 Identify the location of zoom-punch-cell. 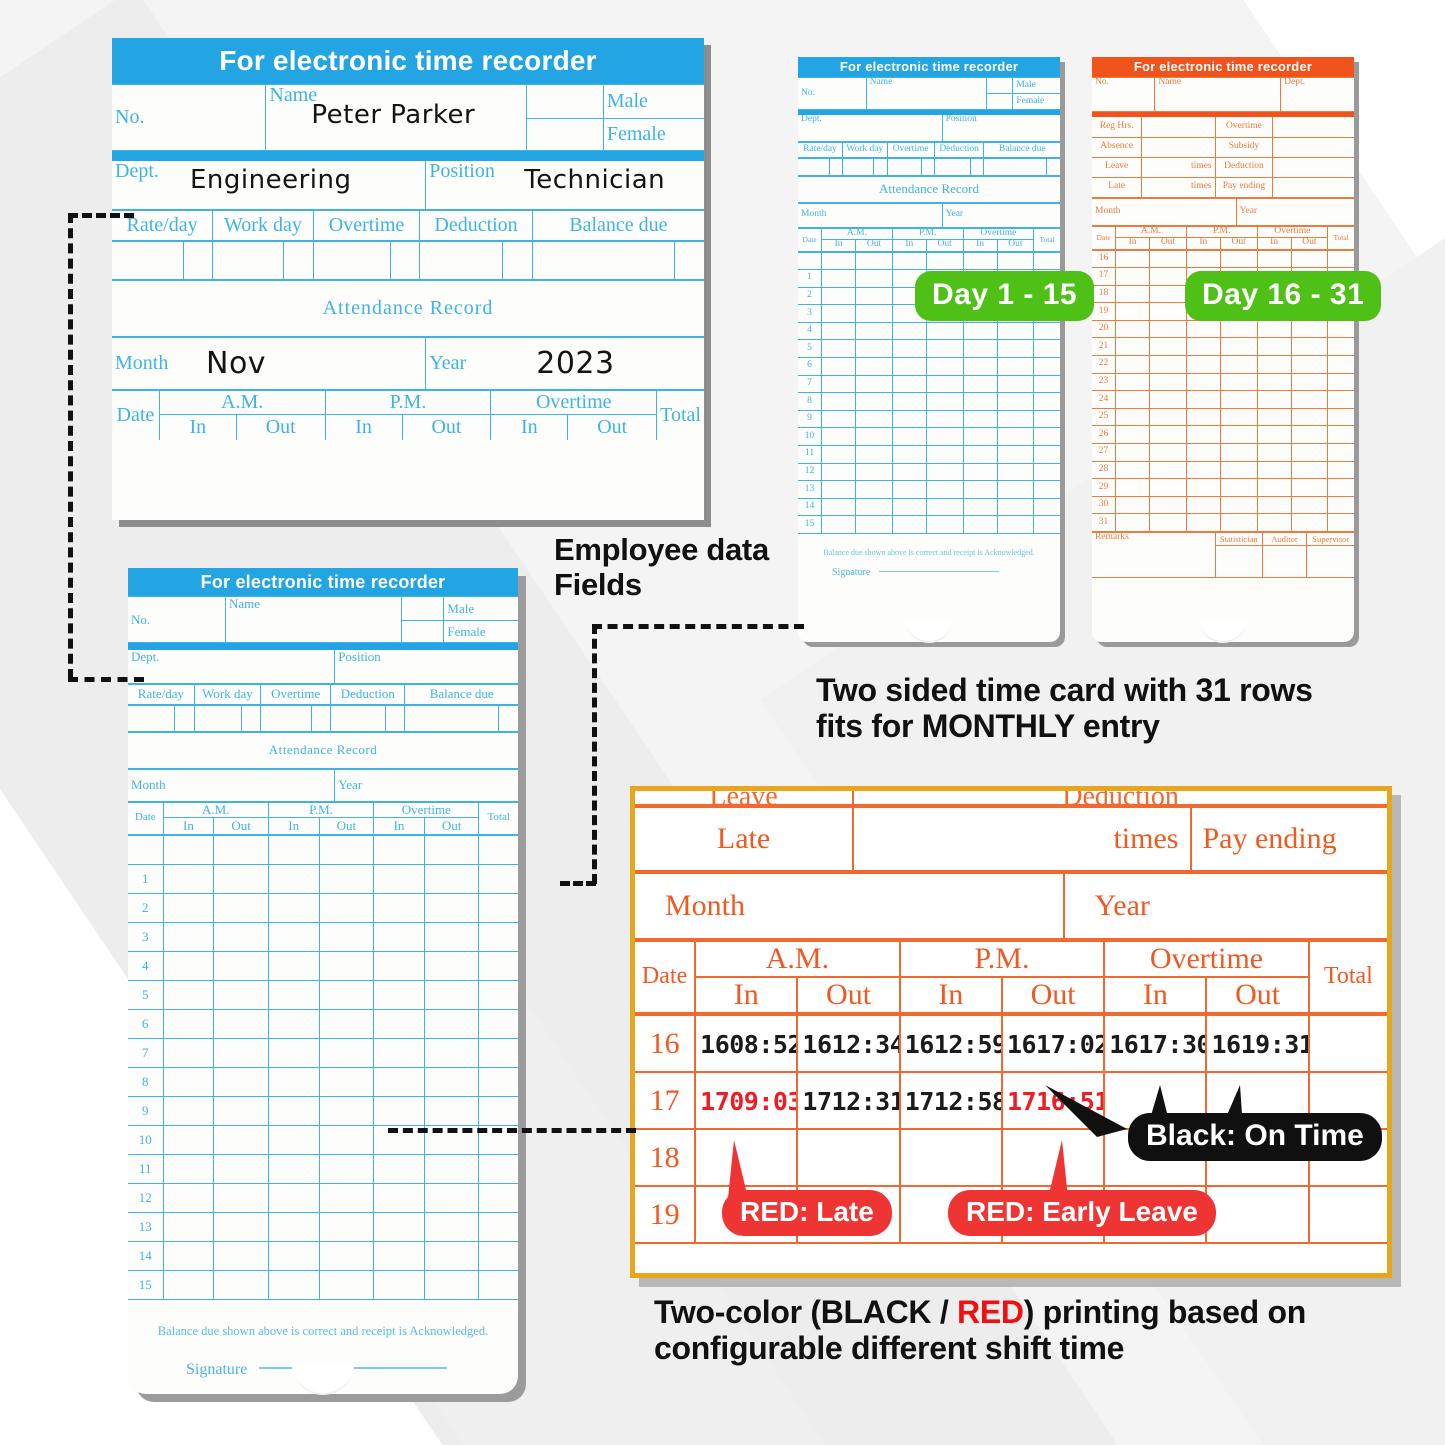
(848, 1157).